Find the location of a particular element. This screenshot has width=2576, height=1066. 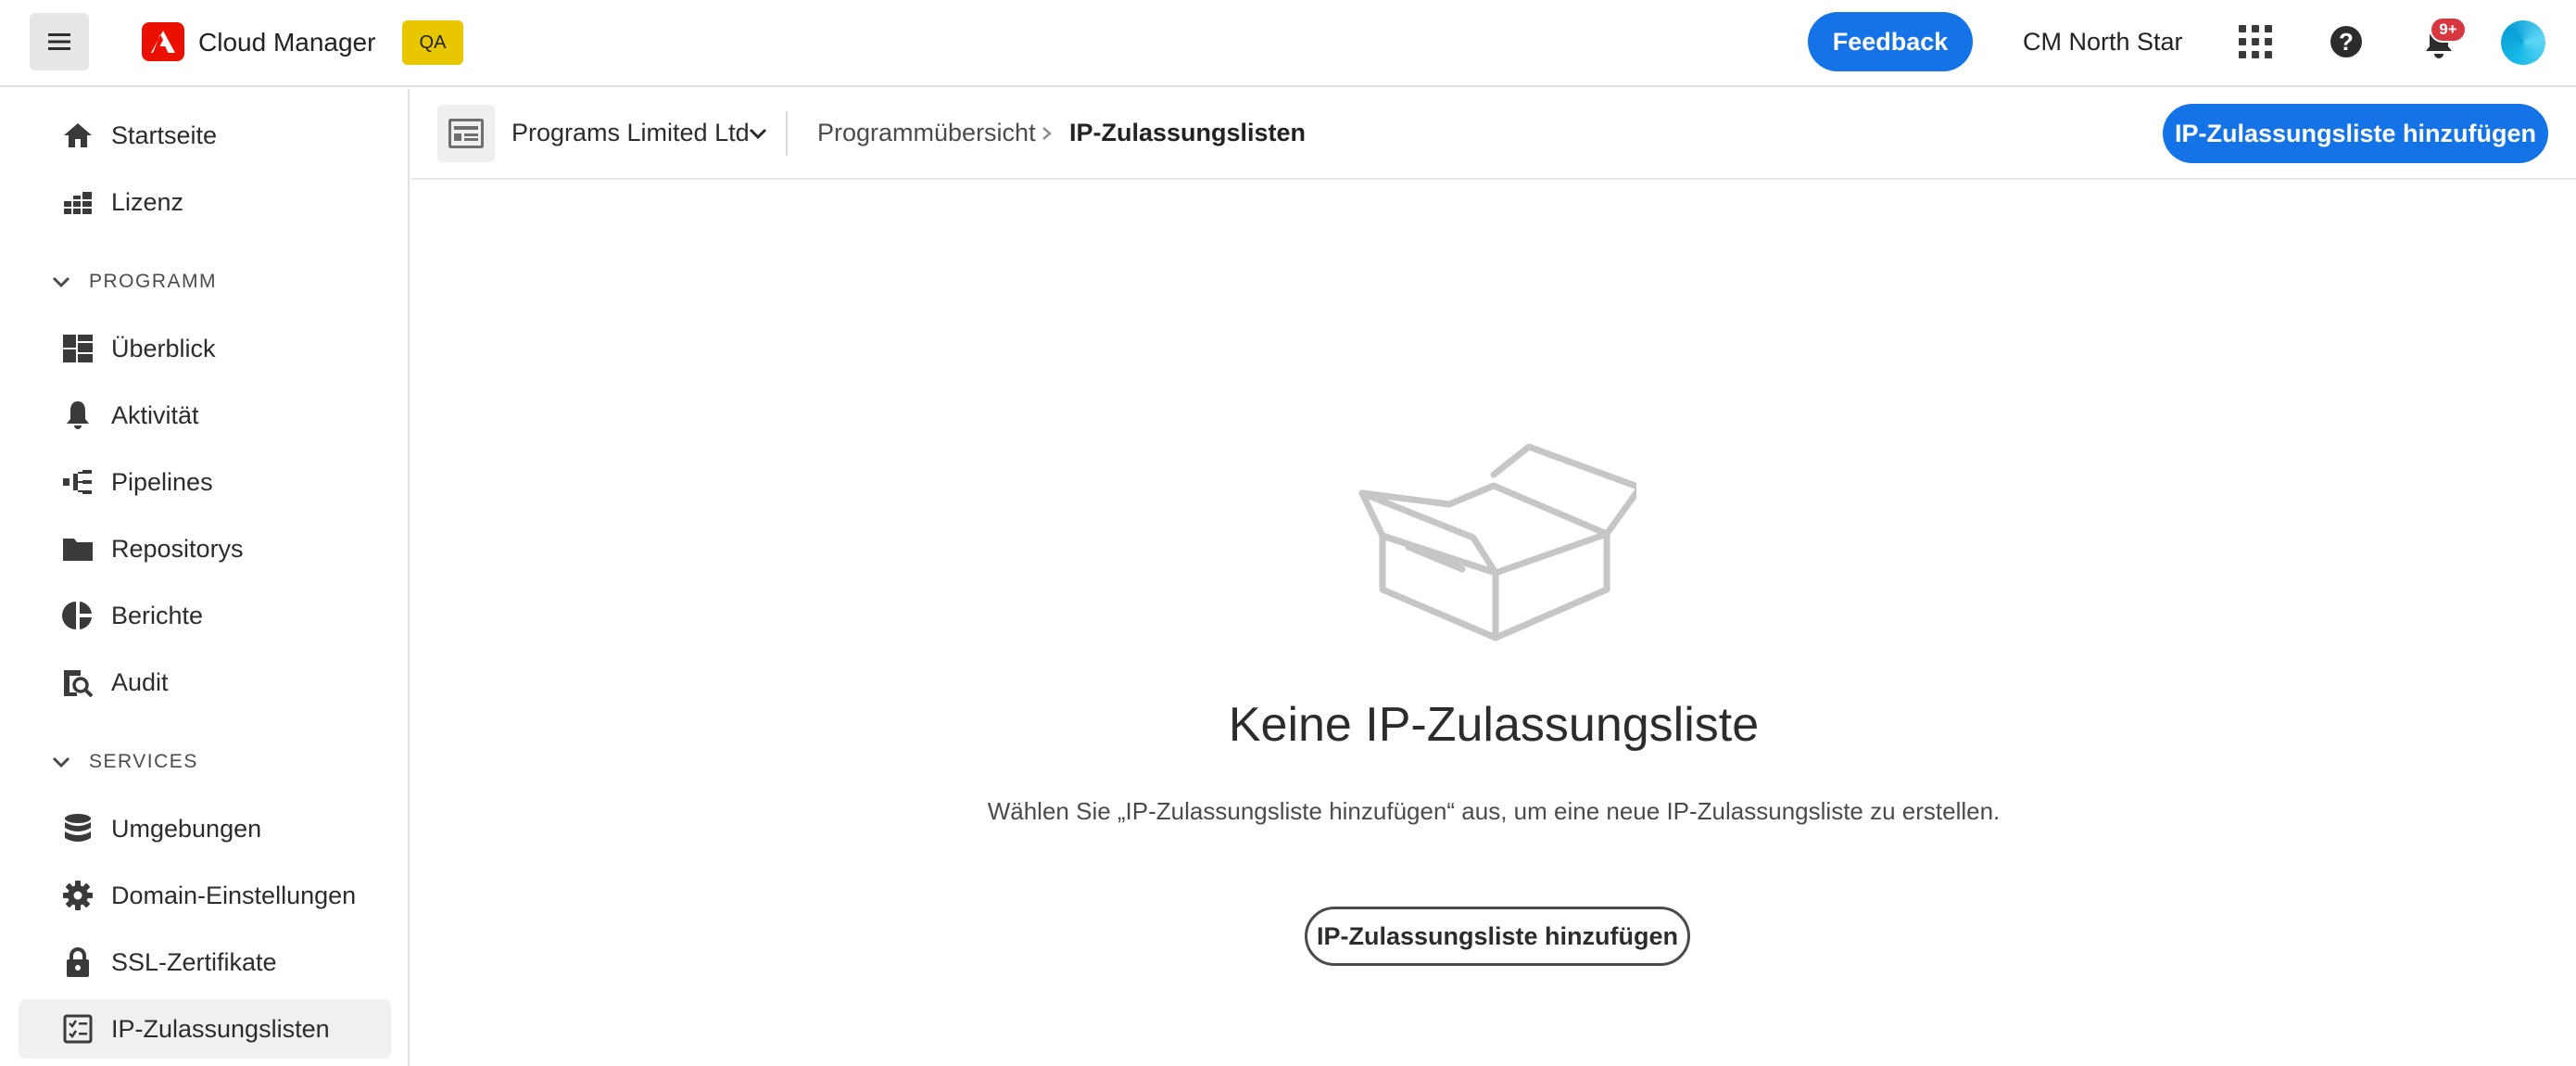

sidebar-item-startseite: Startseite is located at coordinates (205, 135).